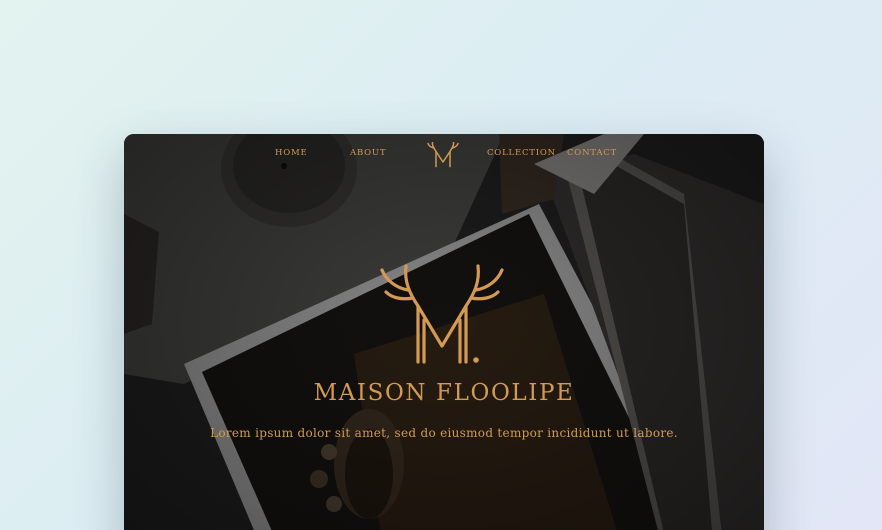  What do you see at coordinates (444, 393) in the screenshot?
I see `brand-name: MAISON FLOOLIPE` at bounding box center [444, 393].